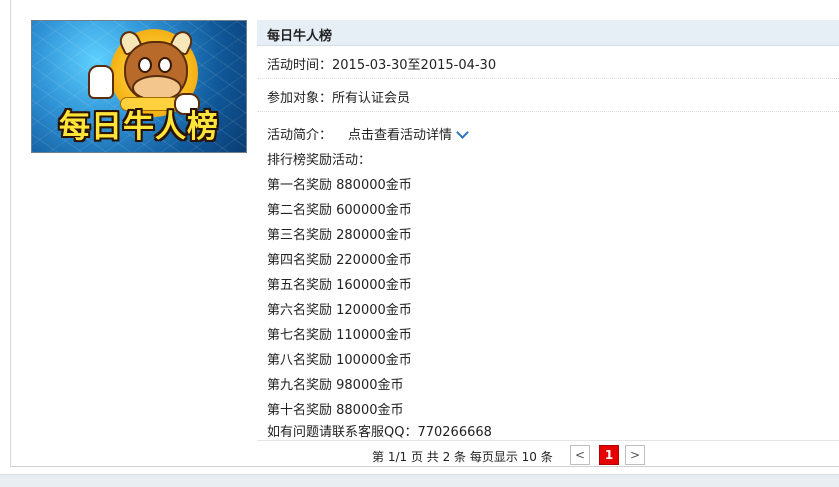 The width and height of the screenshot is (839, 487). I want to click on details-link-label: 点击查看活动详情, so click(400, 135).